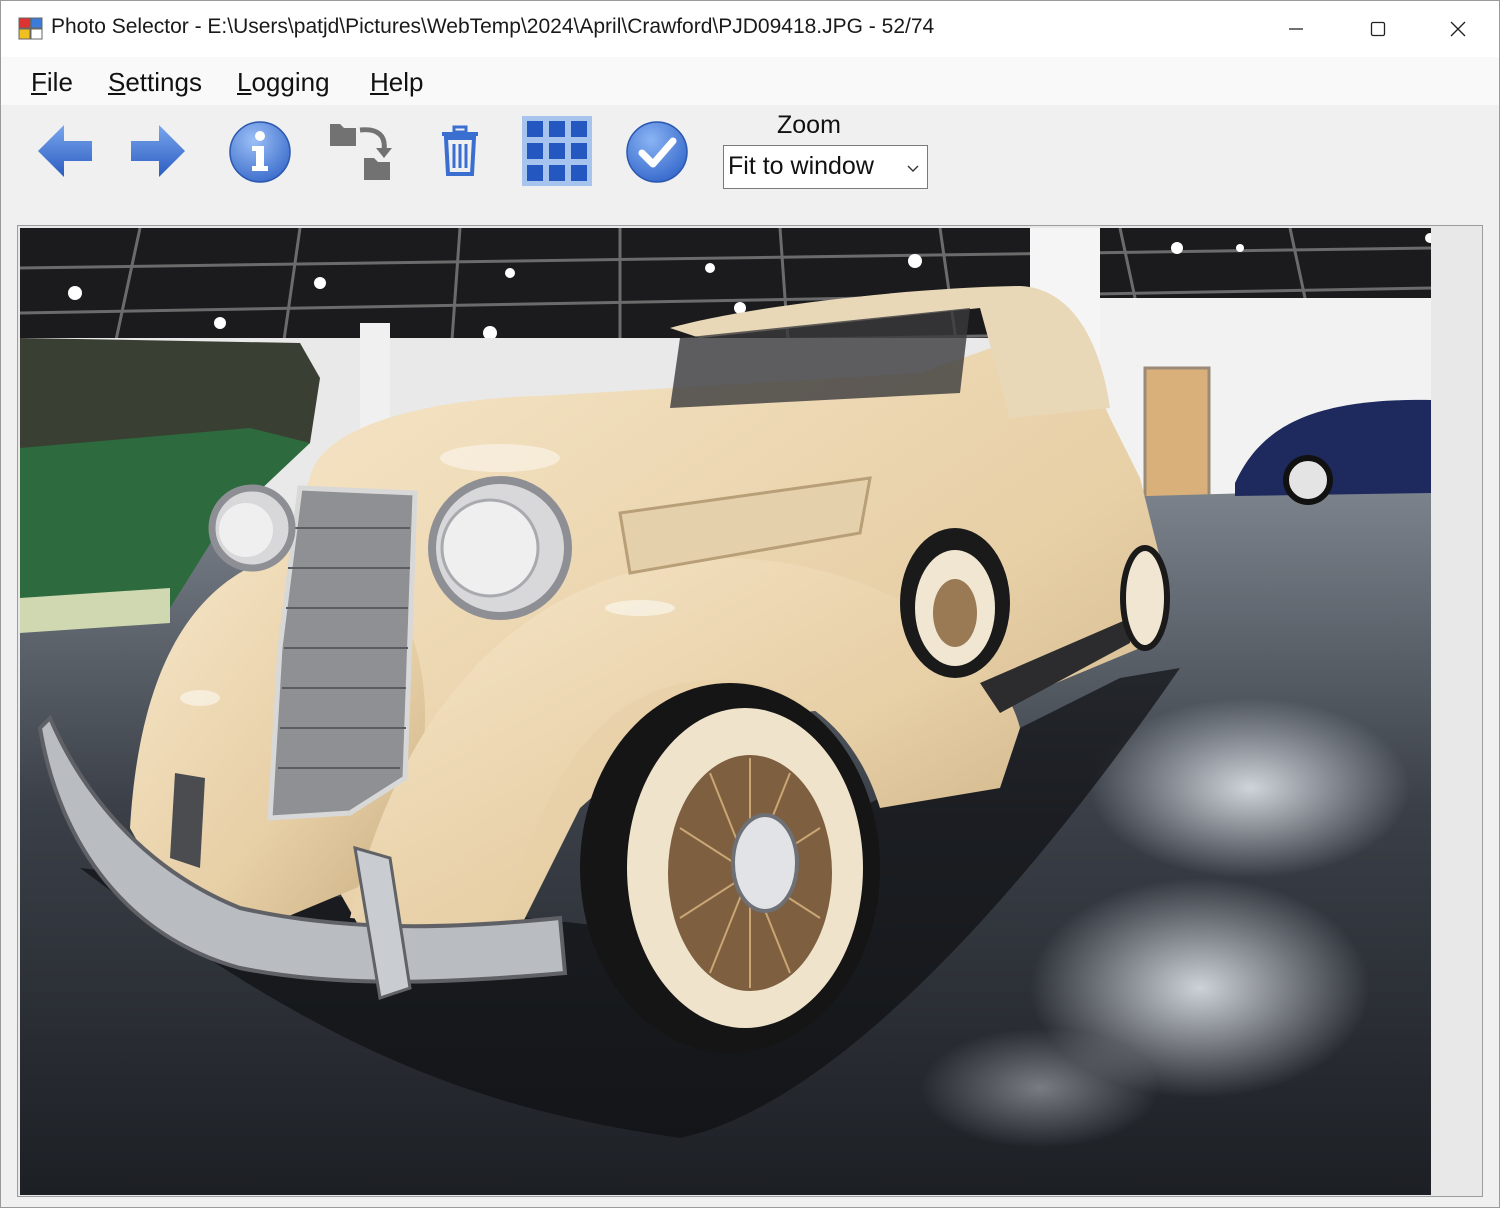  Describe the element at coordinates (750, 81) in the screenshot. I see `menu-bar: File Settings Logging Help` at that location.